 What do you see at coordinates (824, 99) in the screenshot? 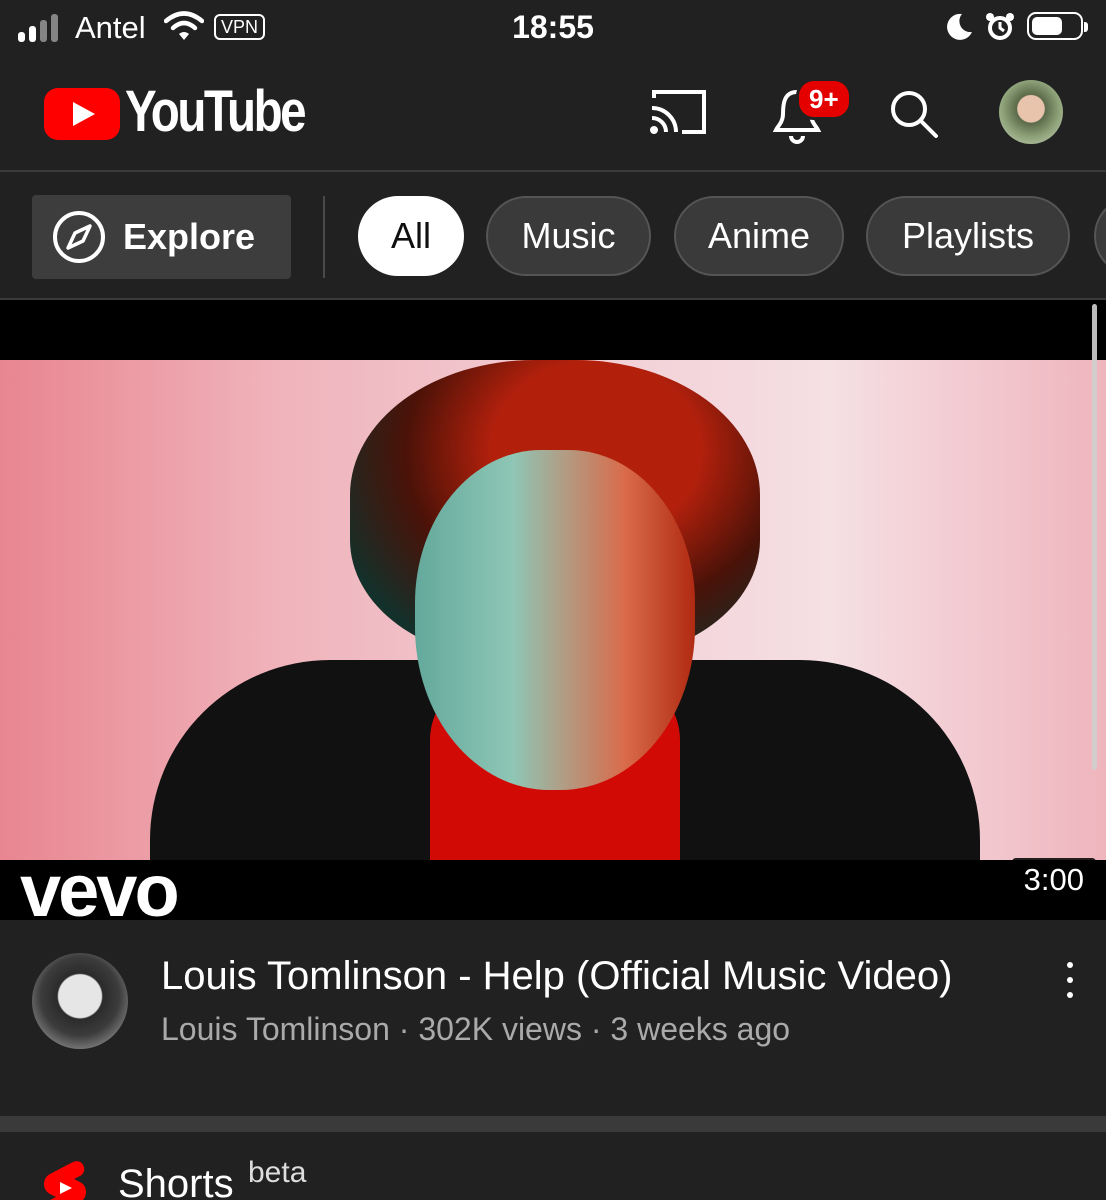
I see `notification-badge: 9+` at bounding box center [824, 99].